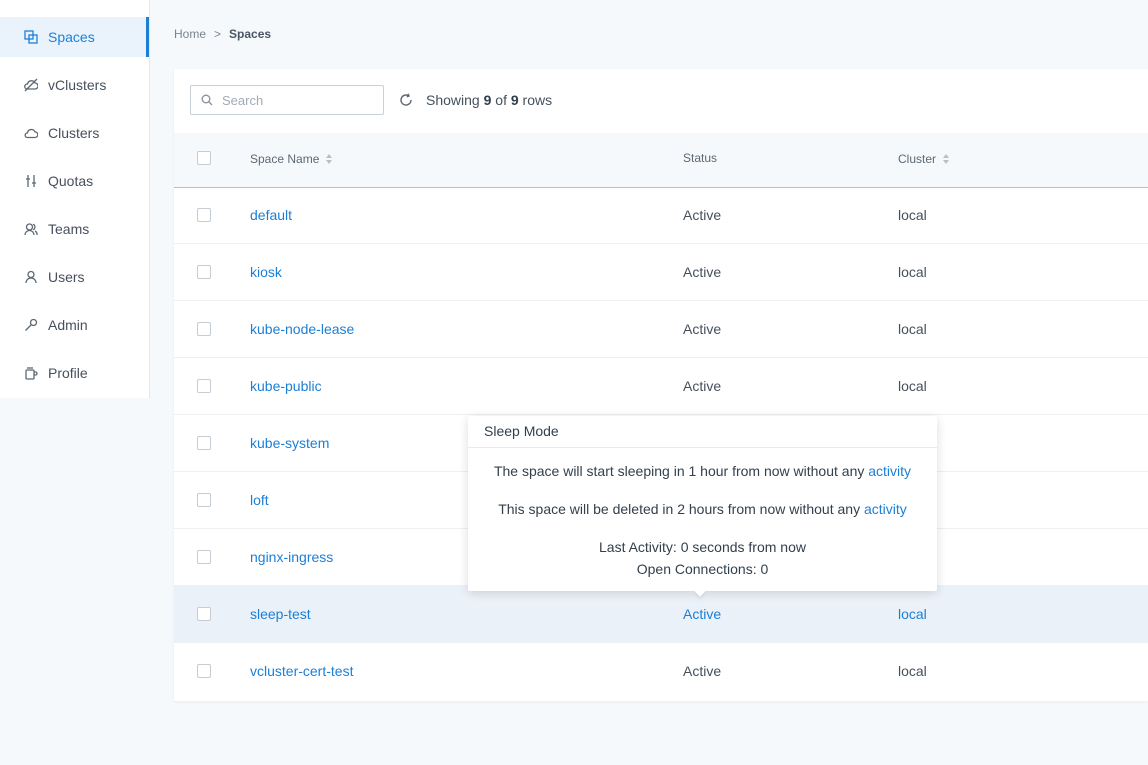  I want to click on space-name-link: kube-node-lease, so click(302, 329).